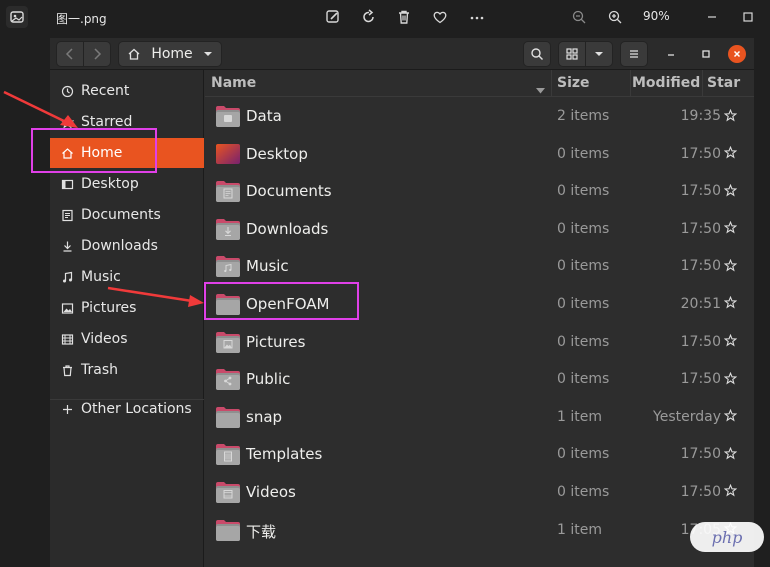 This screenshot has width=770, height=567. I want to click on search-icon, so click(537, 54).